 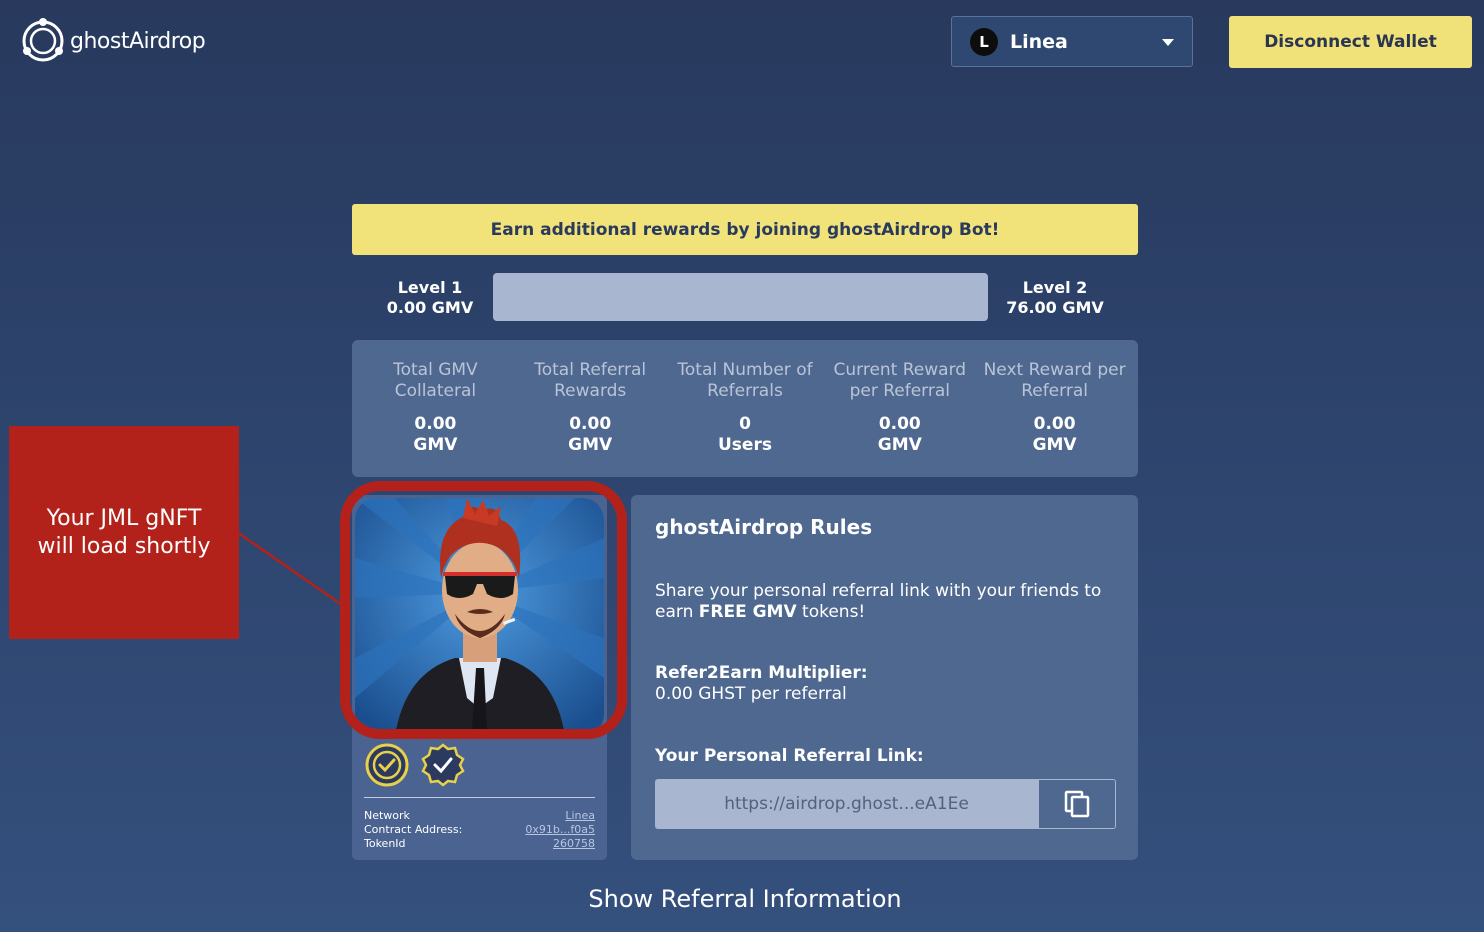 I want to click on stat-label: Current Reward per Referral, so click(x=900, y=380).